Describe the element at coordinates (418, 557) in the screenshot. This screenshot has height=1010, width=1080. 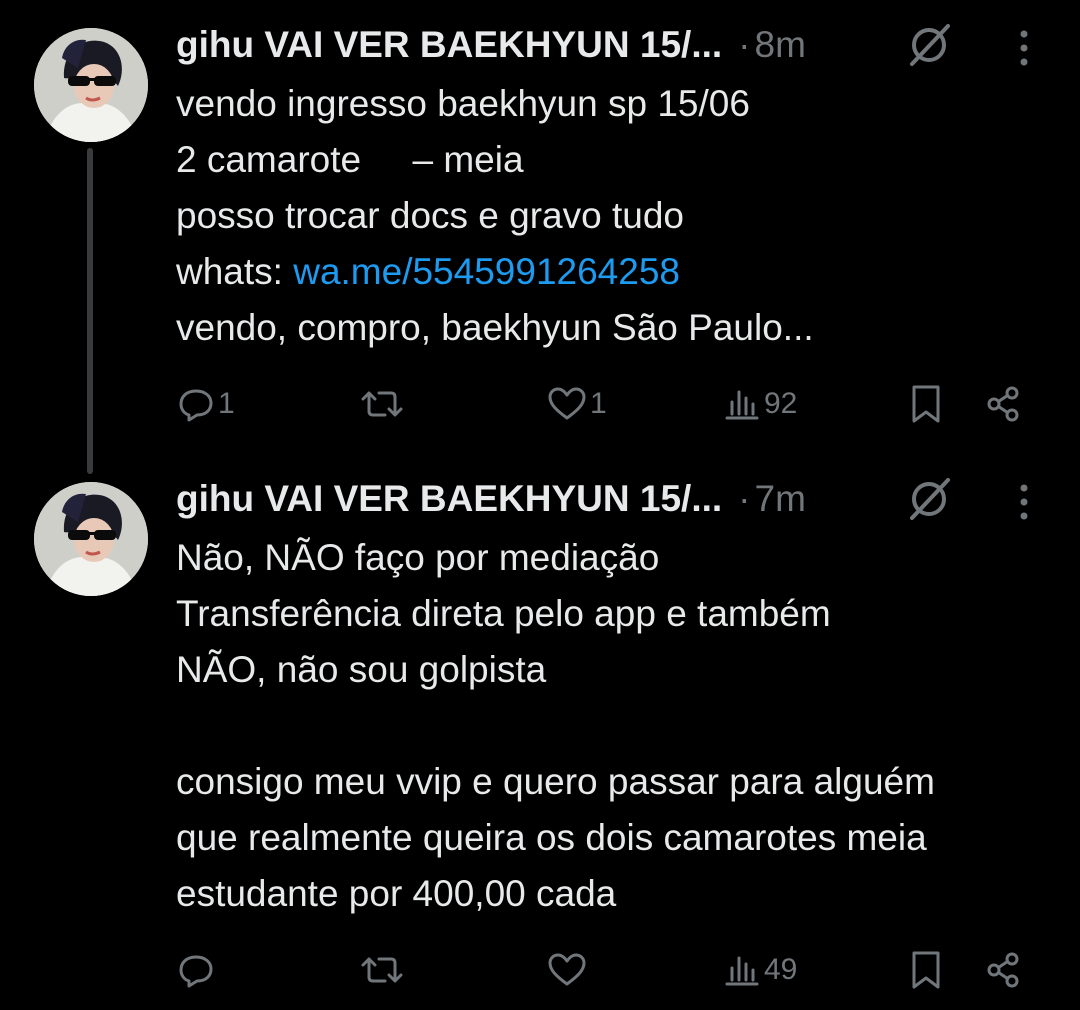
I see `text-line: Não, NÃO faço por mediação` at that location.